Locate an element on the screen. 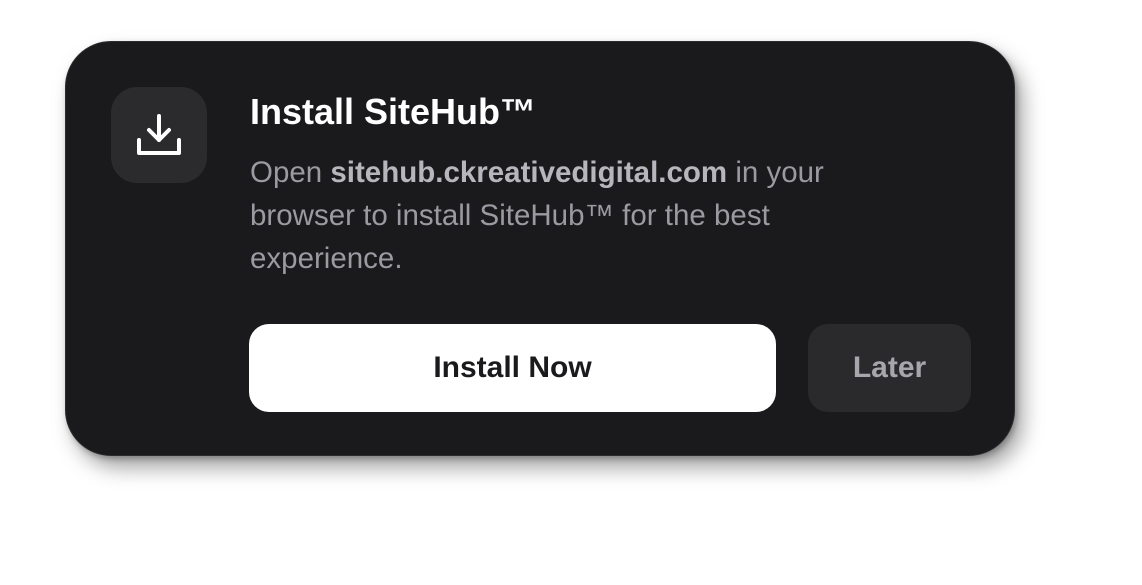 The image size is (1142, 585). app-icon-tile is located at coordinates (159, 135).